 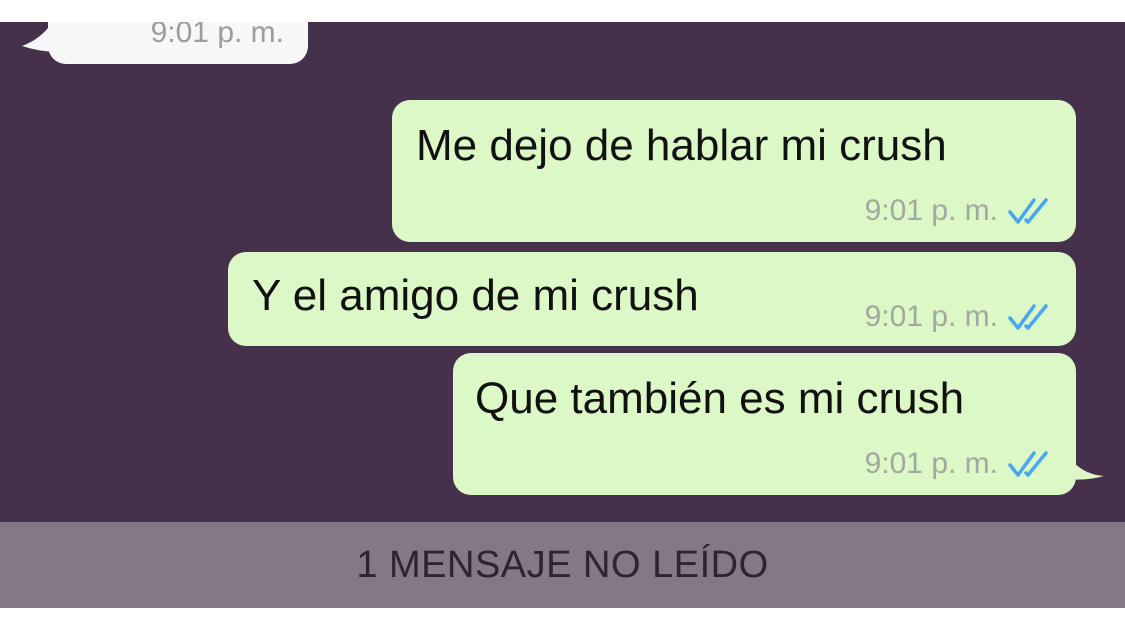 I want to click on message-text: Y el amigo de mi crush, so click(x=475, y=295).